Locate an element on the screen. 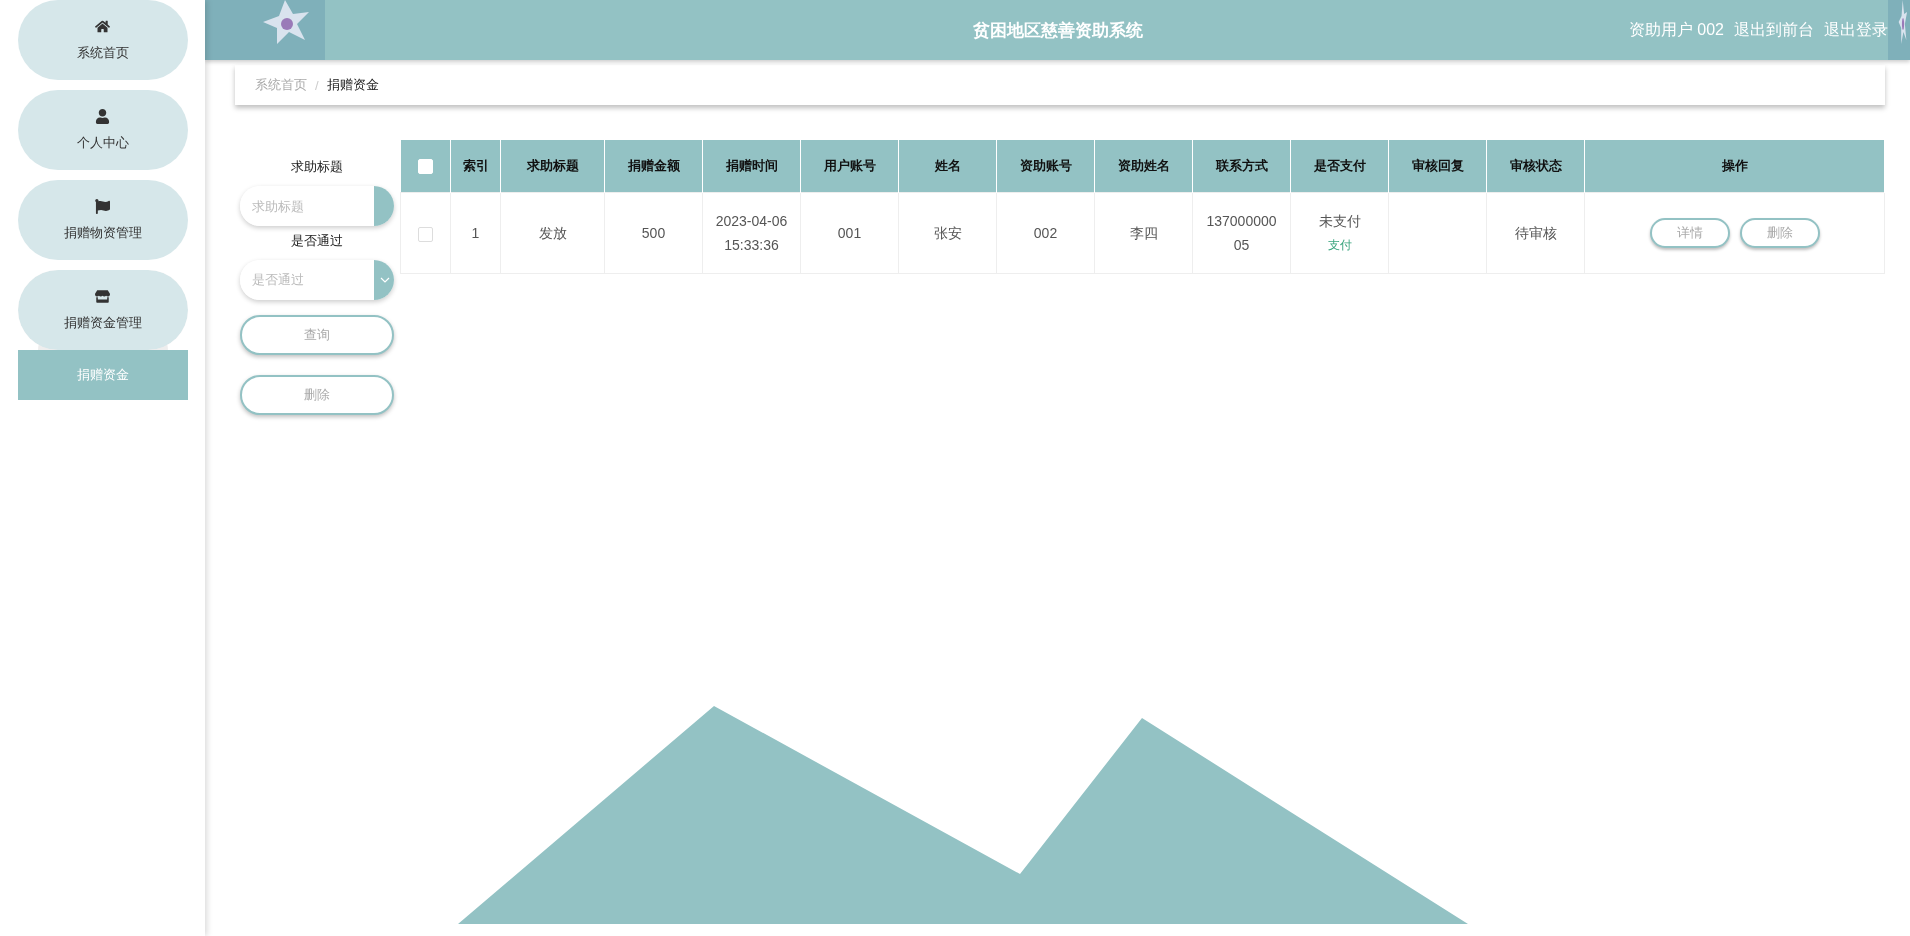  header-link: 退出登录 is located at coordinates (1856, 30).